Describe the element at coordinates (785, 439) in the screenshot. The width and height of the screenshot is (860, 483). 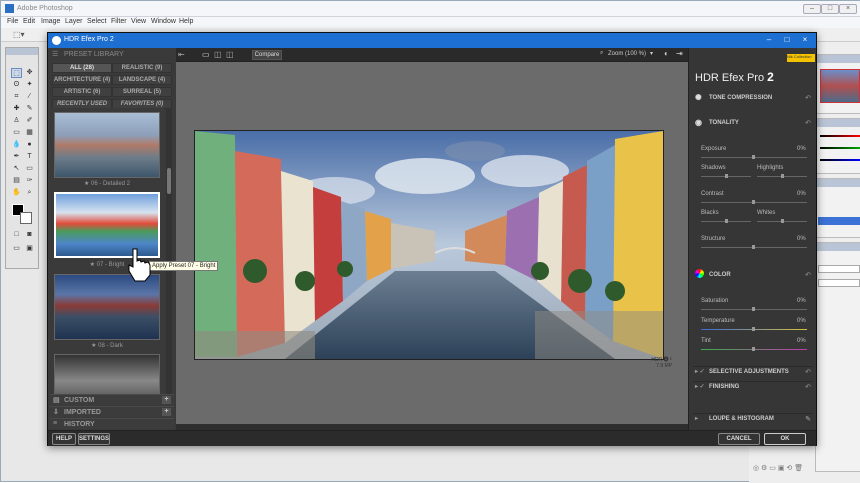
I see `ok-button: OK` at that location.